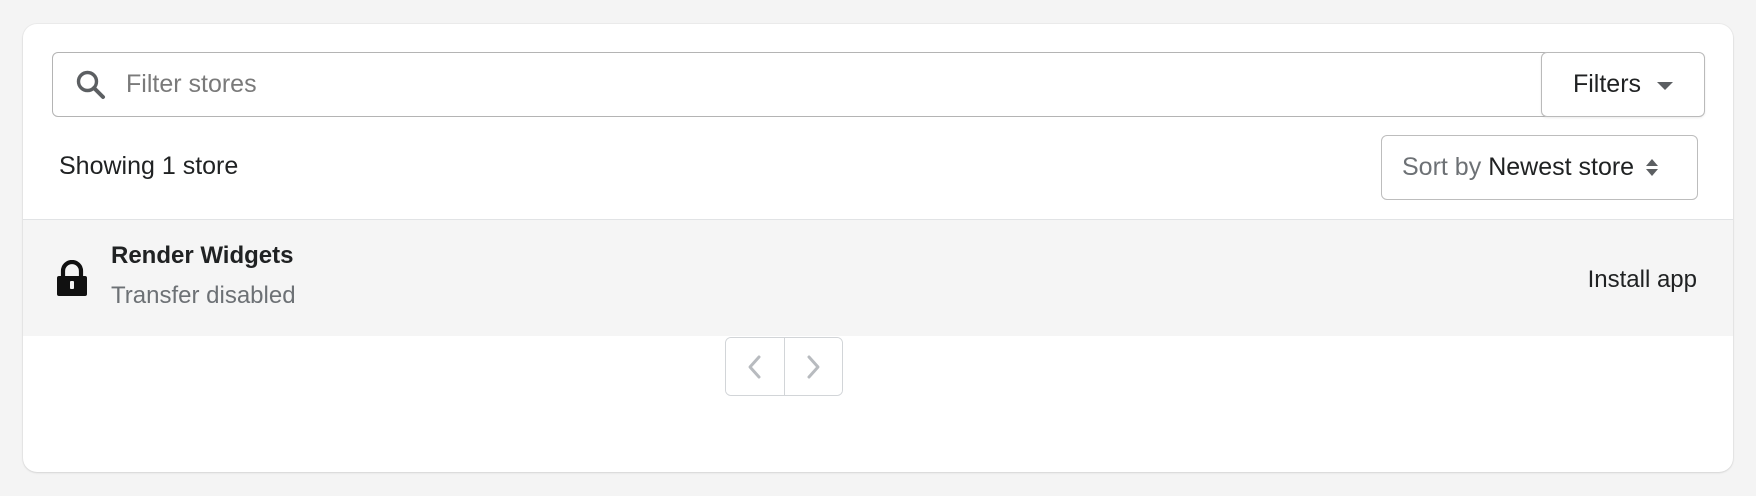 The image size is (1756, 496). What do you see at coordinates (1607, 84) in the screenshot?
I see `filters-button-label: Filters` at bounding box center [1607, 84].